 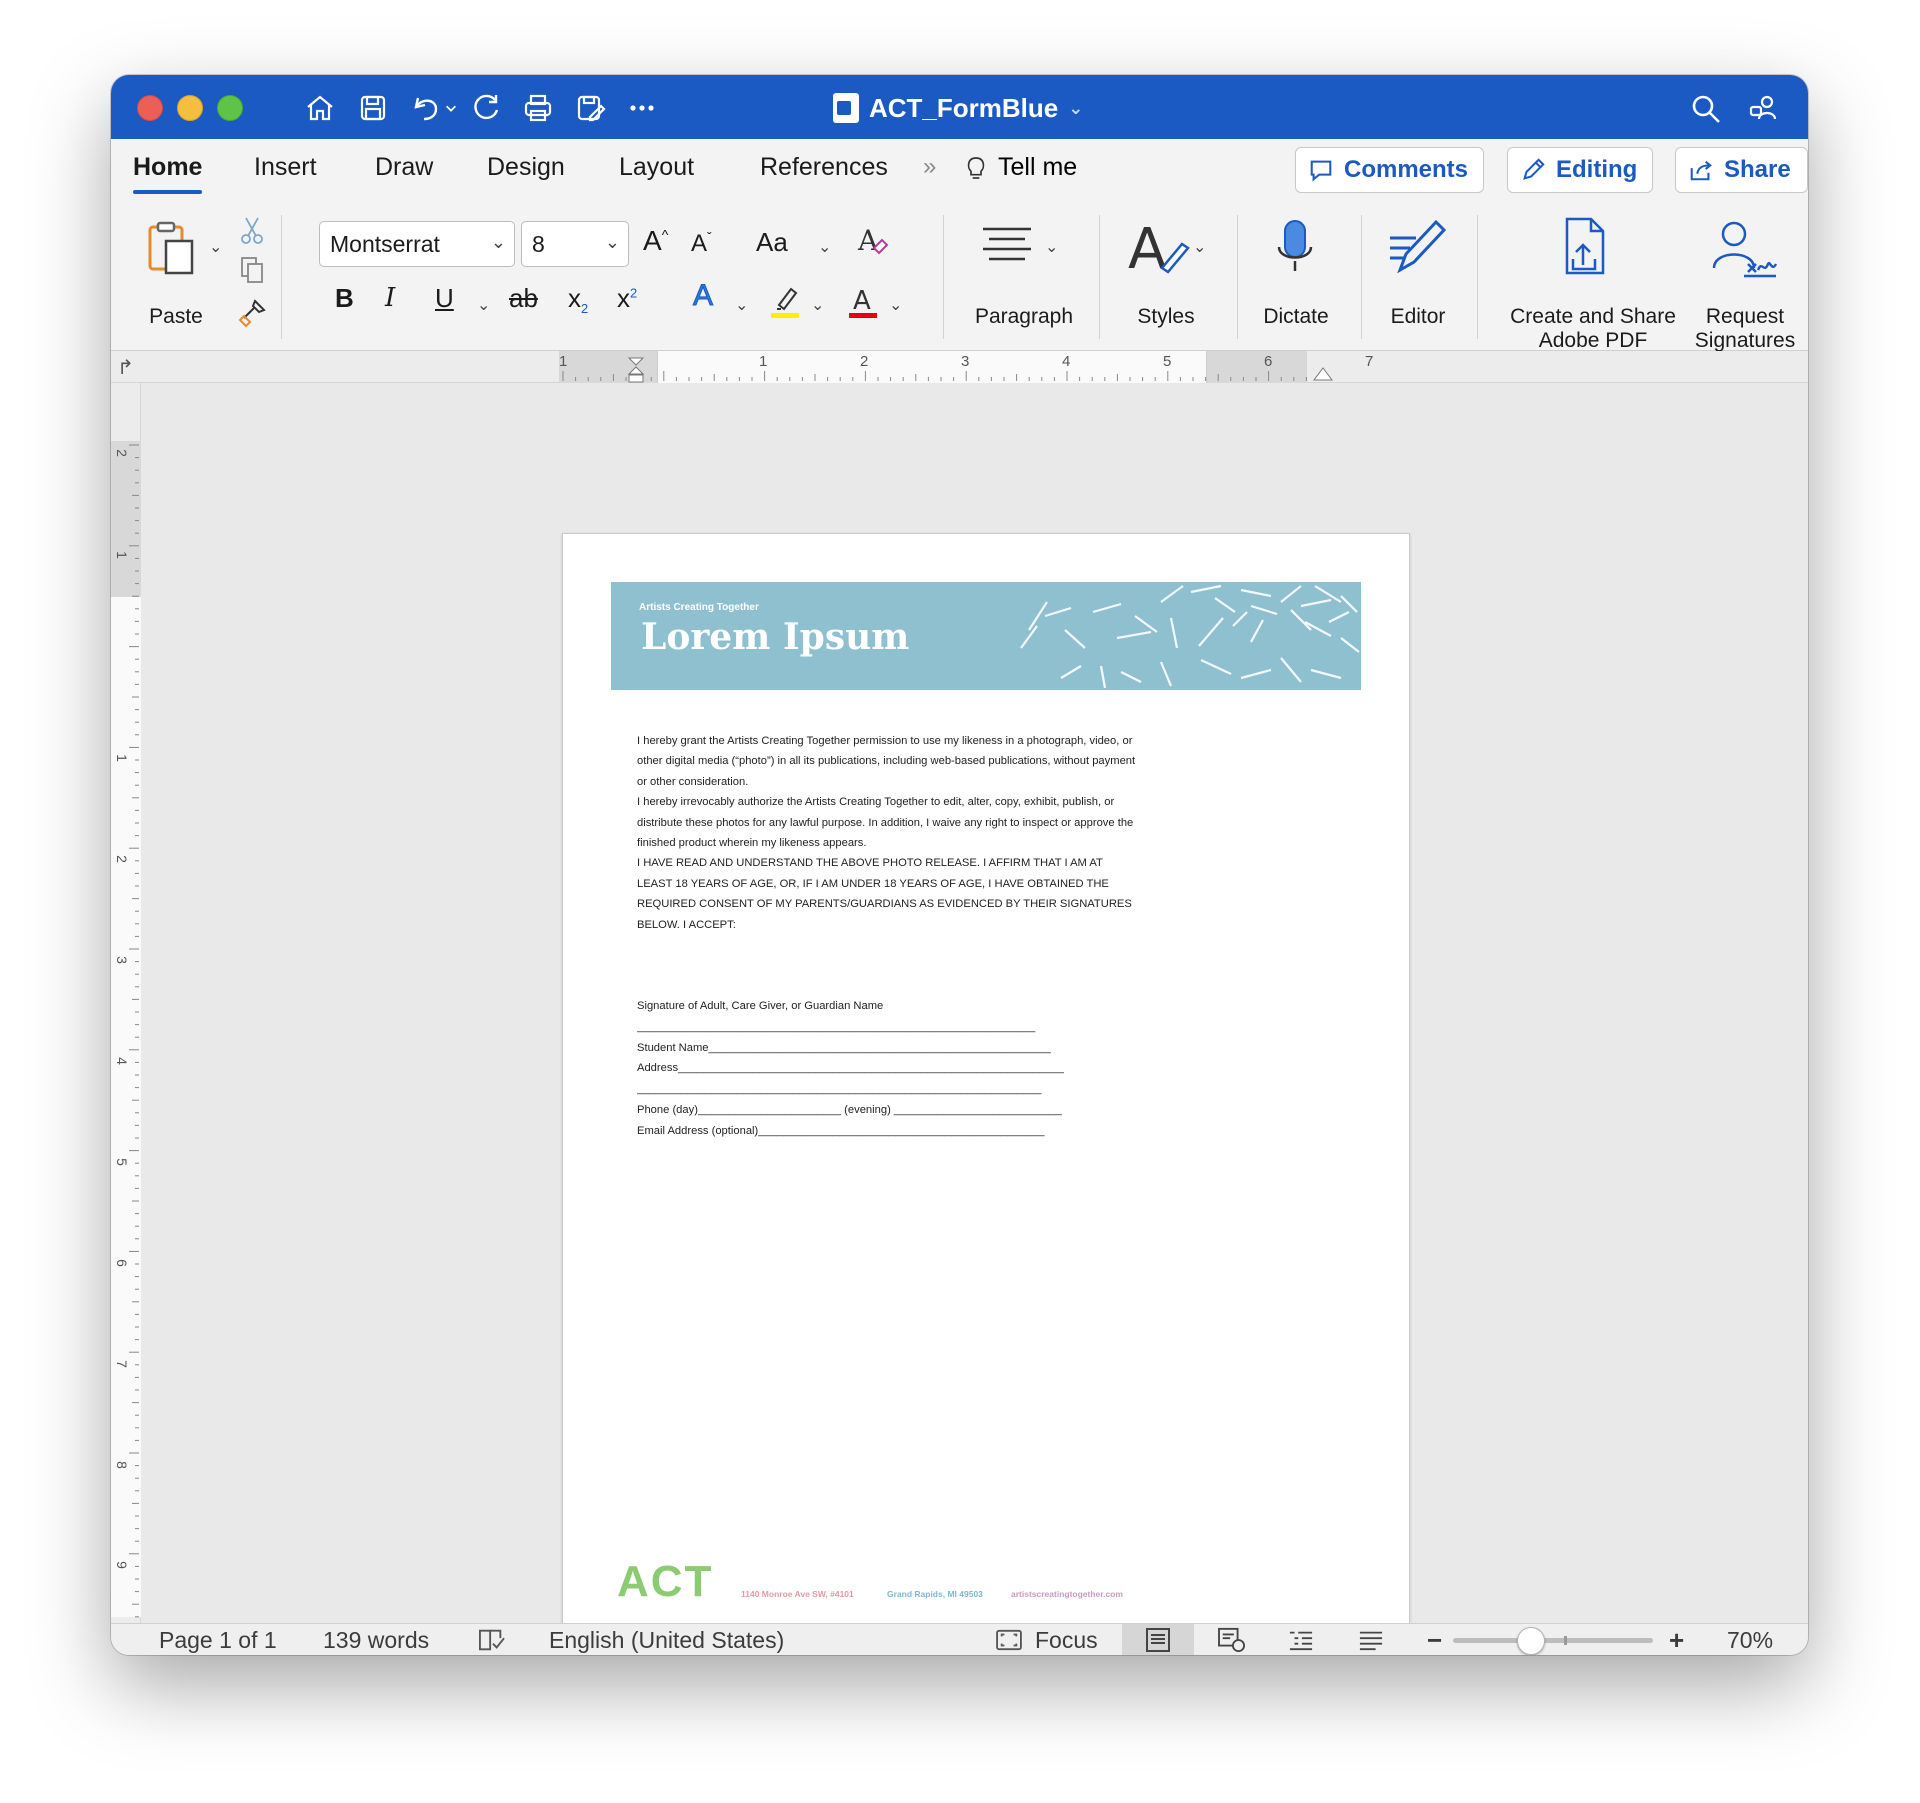 I want to click on underline-icon: U, so click(x=444, y=298).